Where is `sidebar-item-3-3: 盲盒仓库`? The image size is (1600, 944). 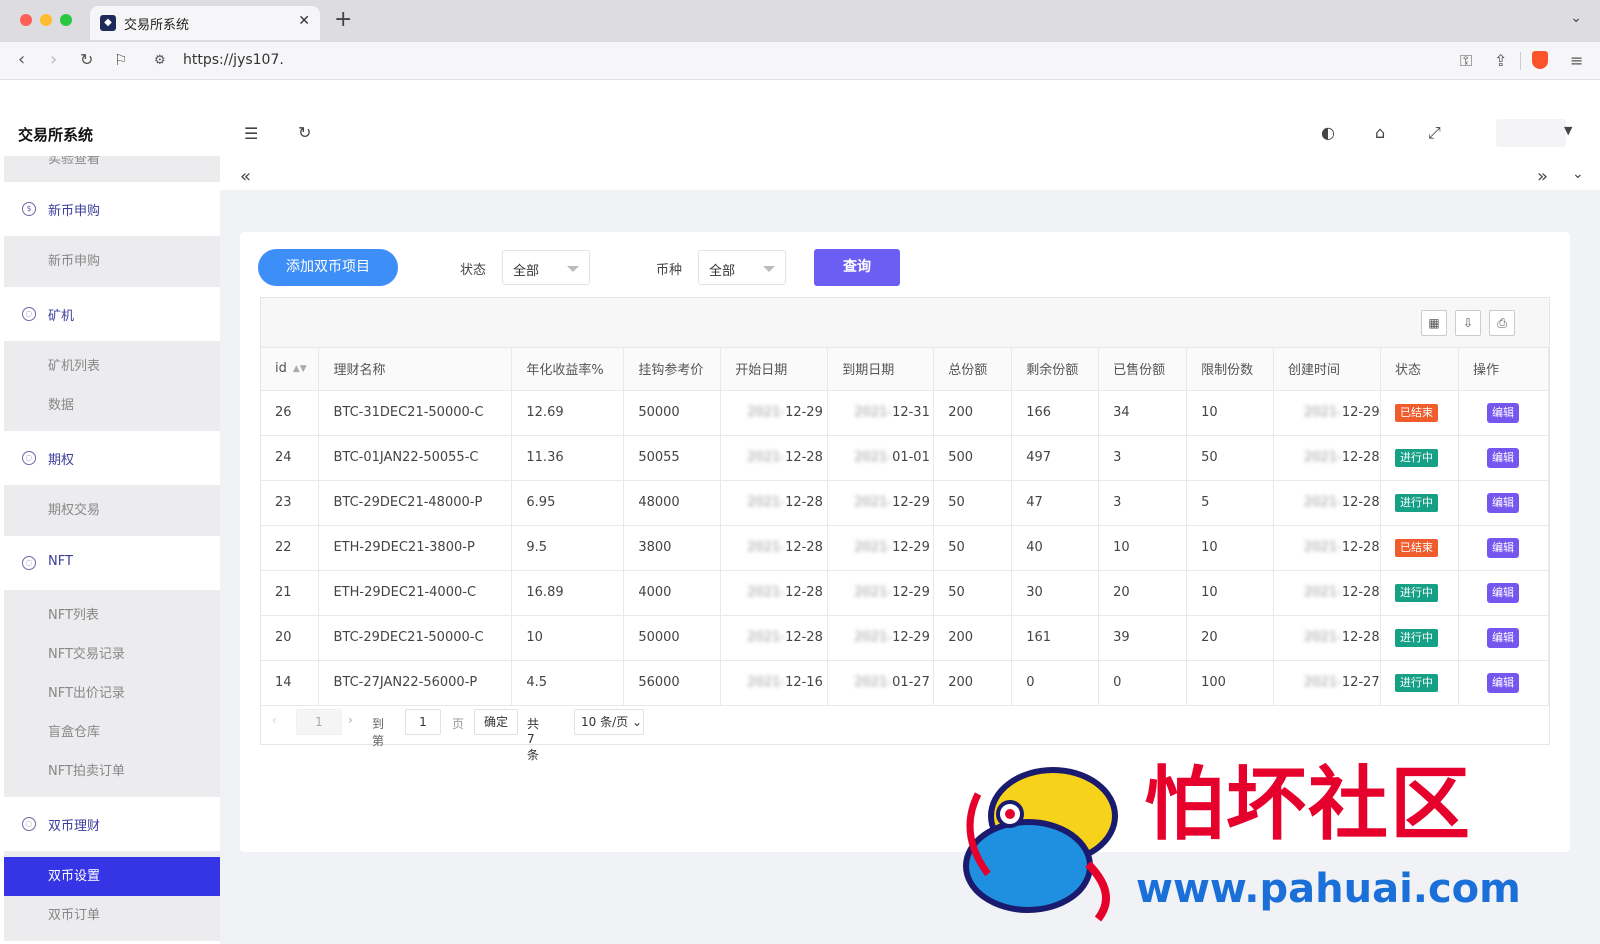 sidebar-item-3-3: 盲盒仓库 is located at coordinates (112, 732).